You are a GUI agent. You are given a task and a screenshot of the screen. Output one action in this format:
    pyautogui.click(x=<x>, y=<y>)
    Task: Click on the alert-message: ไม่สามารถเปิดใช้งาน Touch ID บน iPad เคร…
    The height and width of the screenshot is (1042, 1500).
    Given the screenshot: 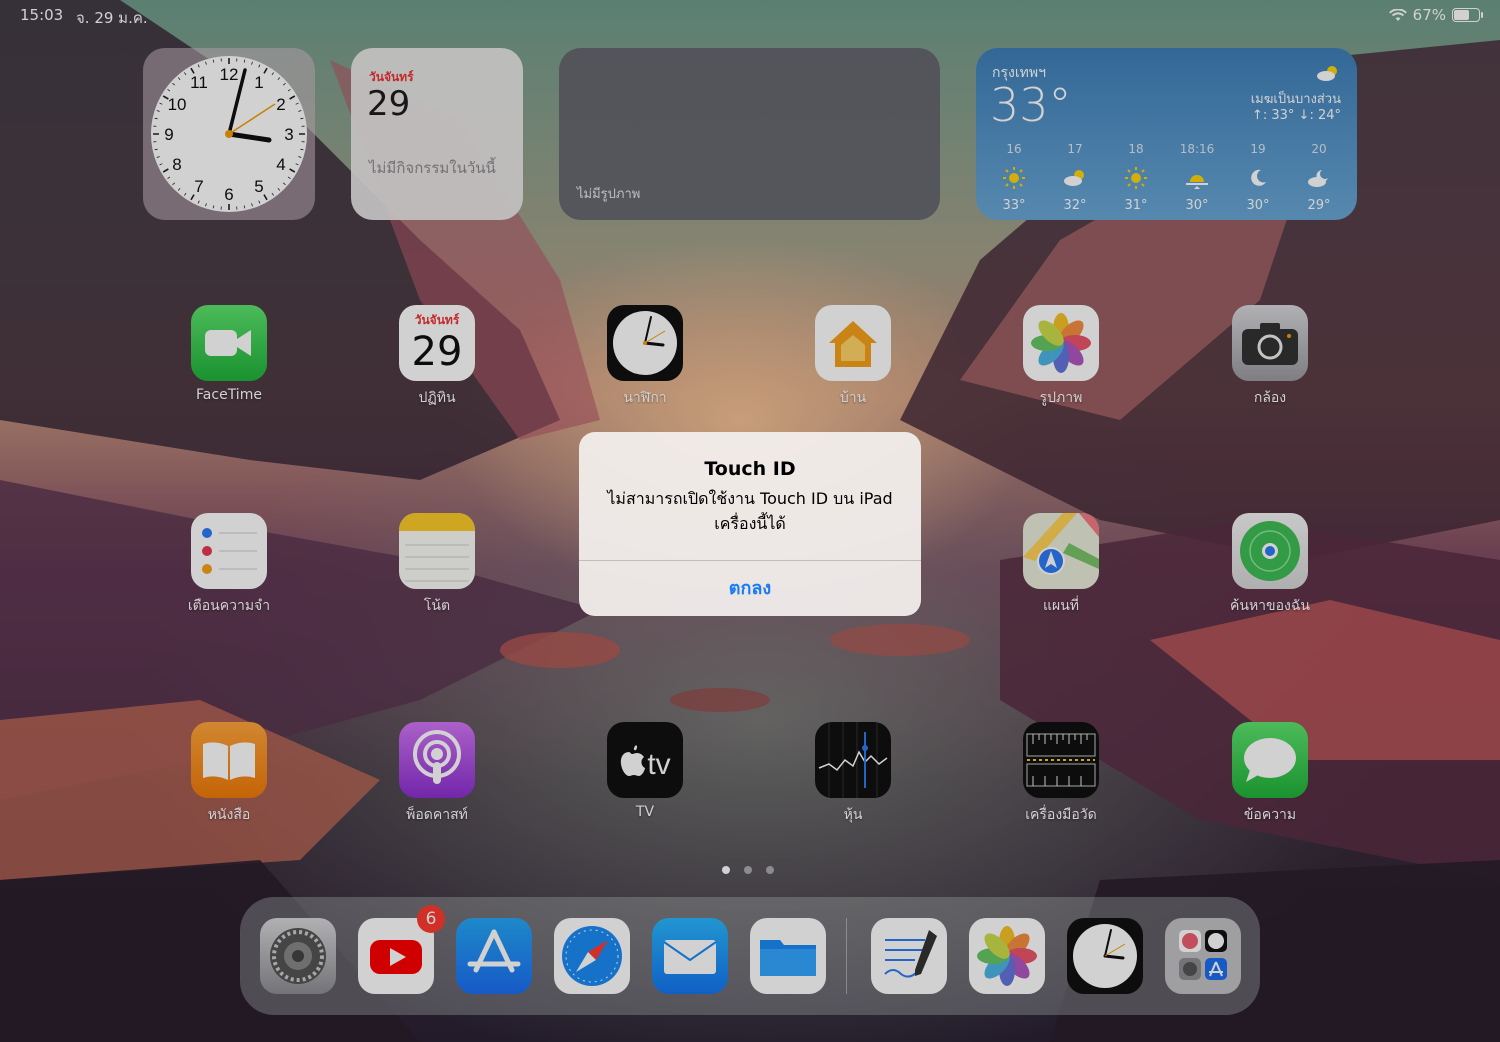 What is the action you would take?
    pyautogui.click(x=750, y=511)
    